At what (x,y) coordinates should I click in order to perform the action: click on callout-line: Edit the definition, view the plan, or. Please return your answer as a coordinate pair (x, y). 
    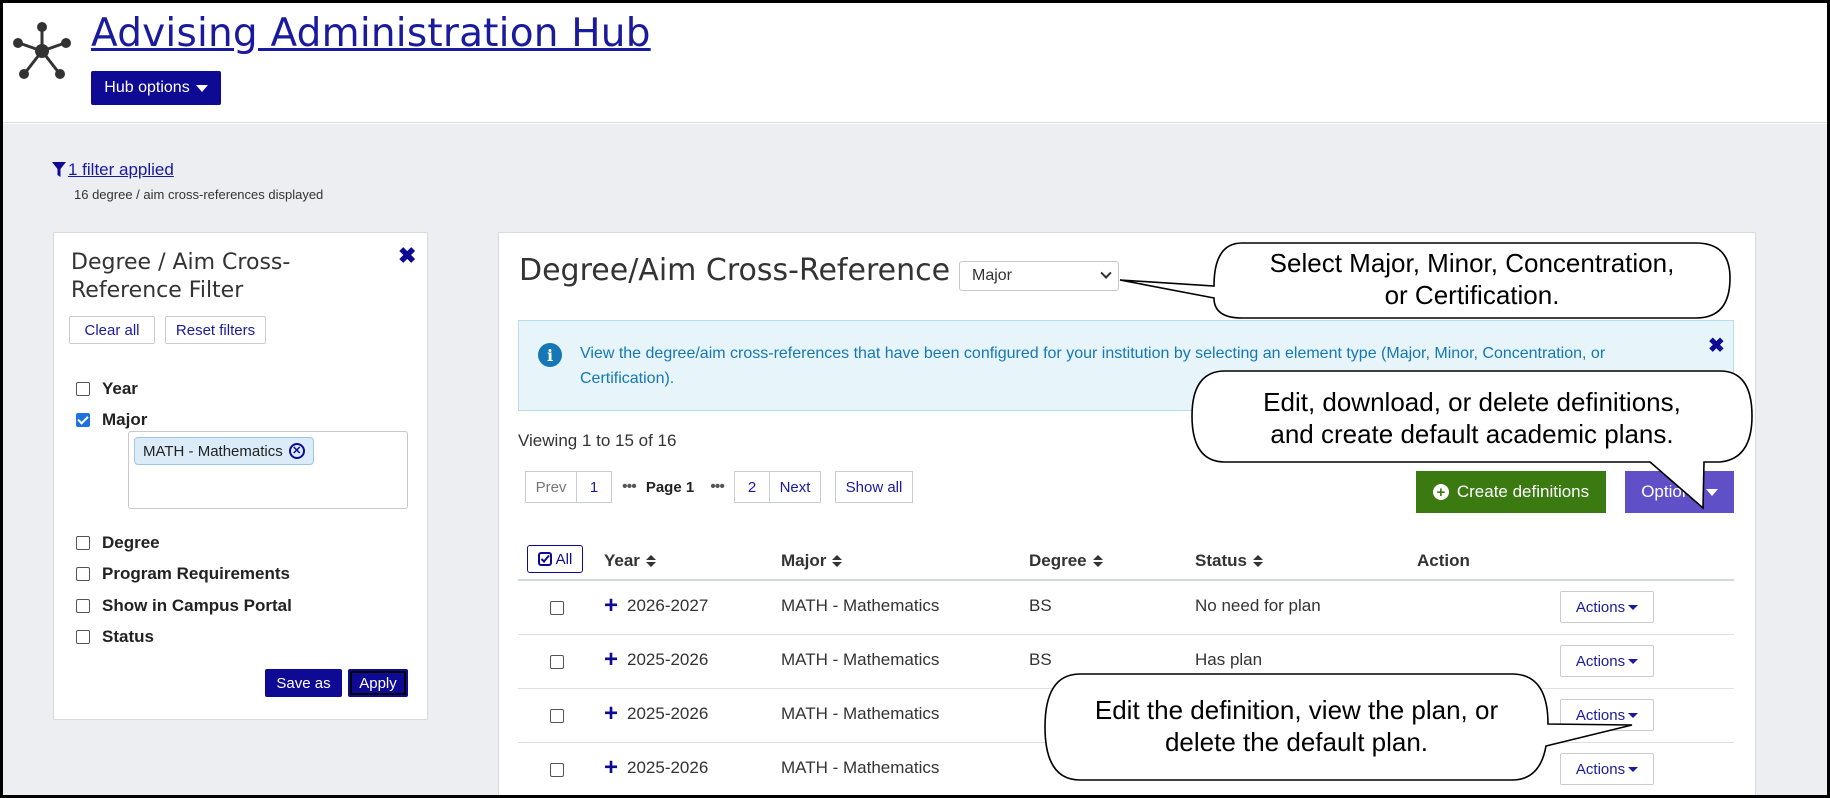
    Looking at the image, I should click on (1296, 710).